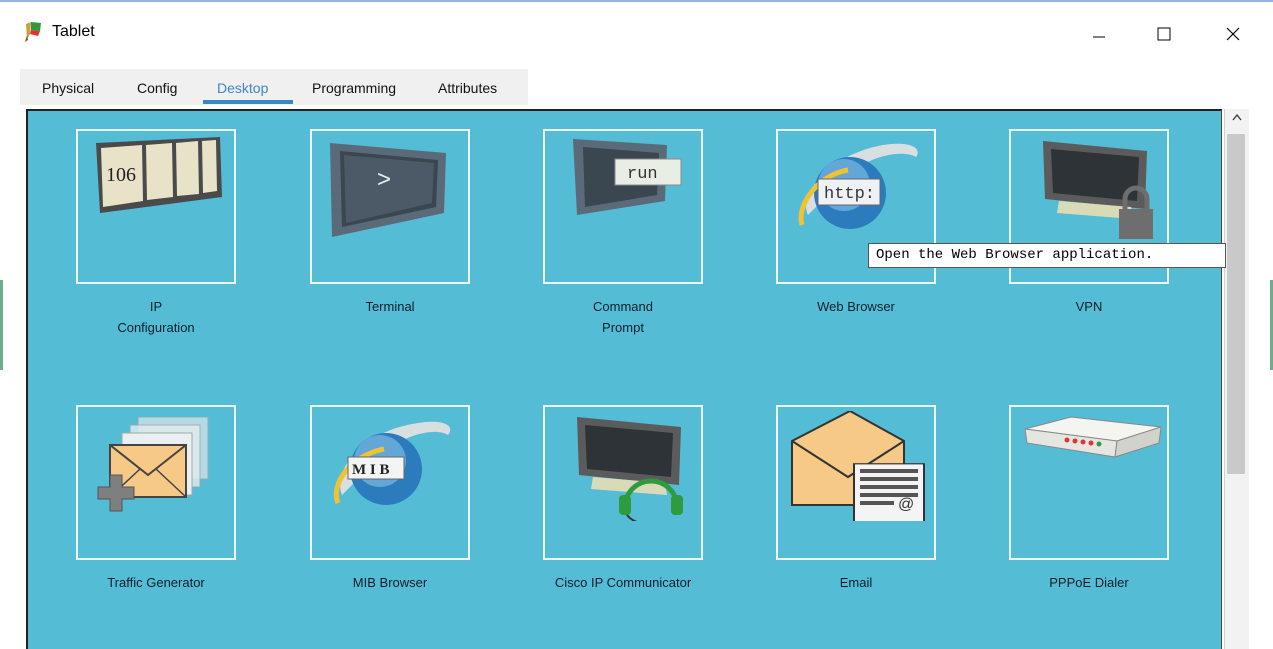 This screenshot has width=1273, height=649. What do you see at coordinates (248, 102) in the screenshot?
I see `active-tab-indicator` at bounding box center [248, 102].